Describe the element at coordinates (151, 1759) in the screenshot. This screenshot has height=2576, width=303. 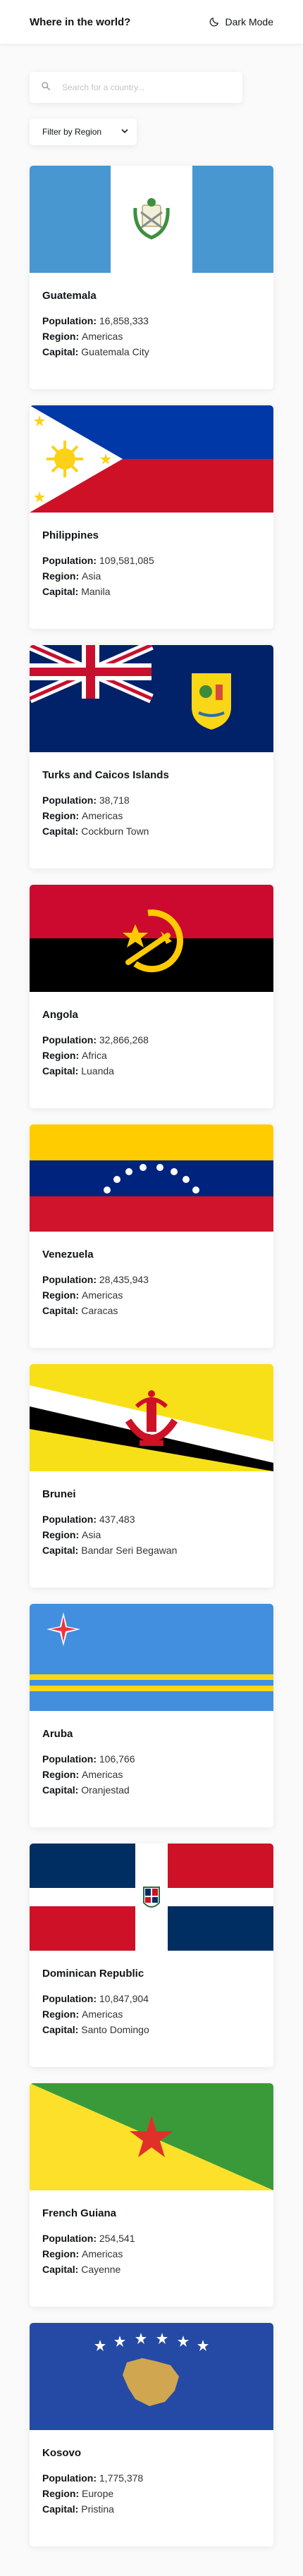
I see `population-line: Population: 106,766` at that location.